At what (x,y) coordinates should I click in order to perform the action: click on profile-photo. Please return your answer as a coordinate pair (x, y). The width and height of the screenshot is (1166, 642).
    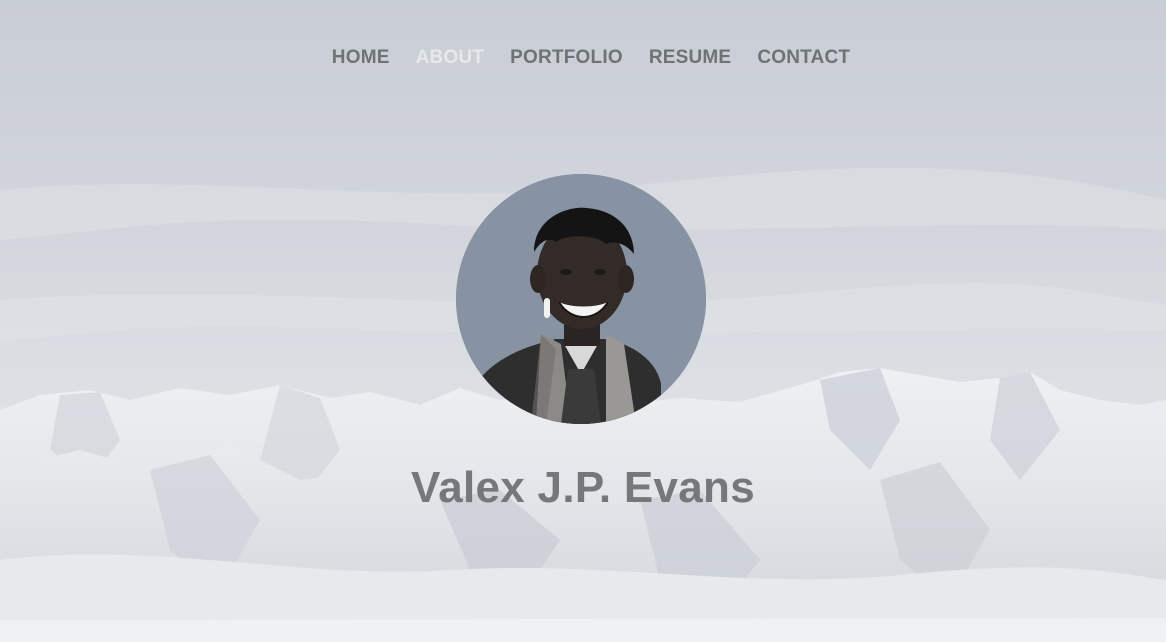
    Looking at the image, I should click on (581, 299).